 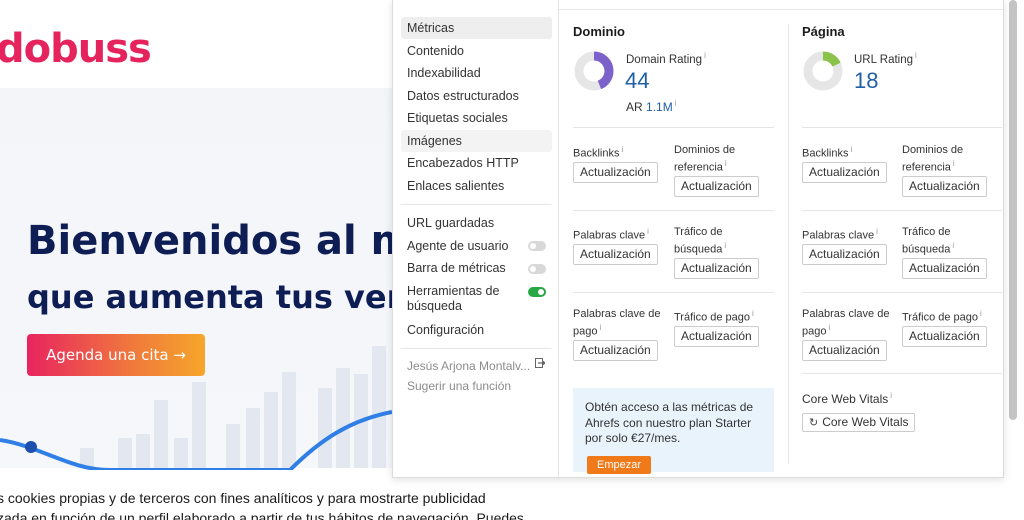 I want to click on menu-item-metricas: Métricas, so click(x=476, y=28).